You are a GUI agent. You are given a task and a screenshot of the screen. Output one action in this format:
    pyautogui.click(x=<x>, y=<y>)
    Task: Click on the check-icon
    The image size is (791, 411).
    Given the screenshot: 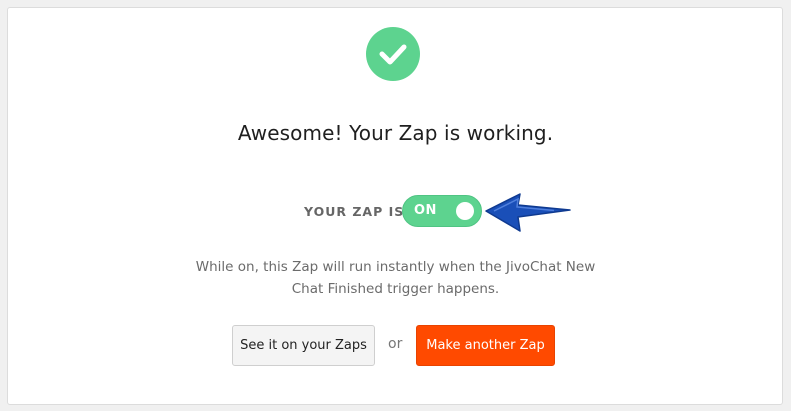 What is the action you would take?
    pyautogui.click(x=393, y=54)
    